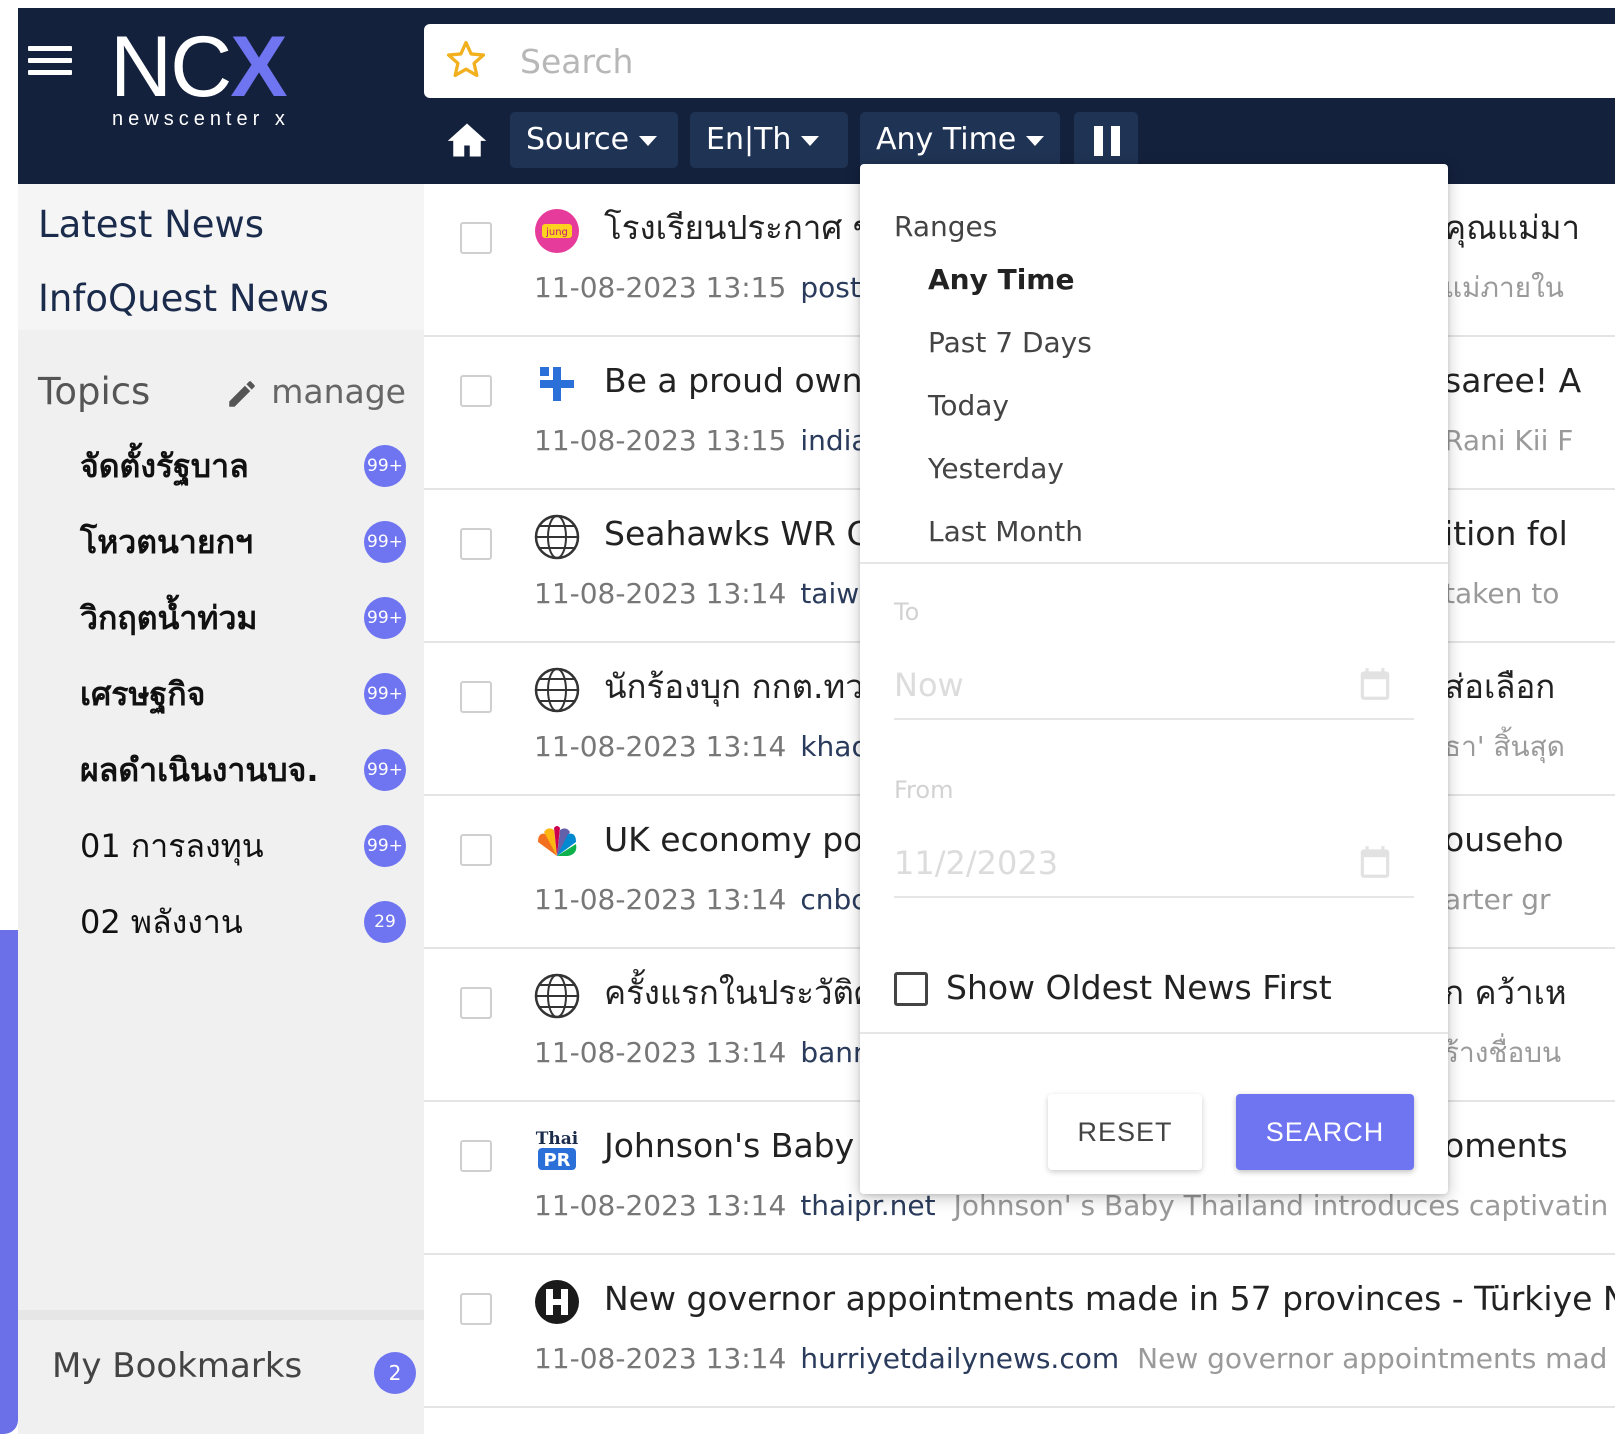  What do you see at coordinates (996, 469) in the screenshot?
I see `range-option-yesterday: Yesterday` at bounding box center [996, 469].